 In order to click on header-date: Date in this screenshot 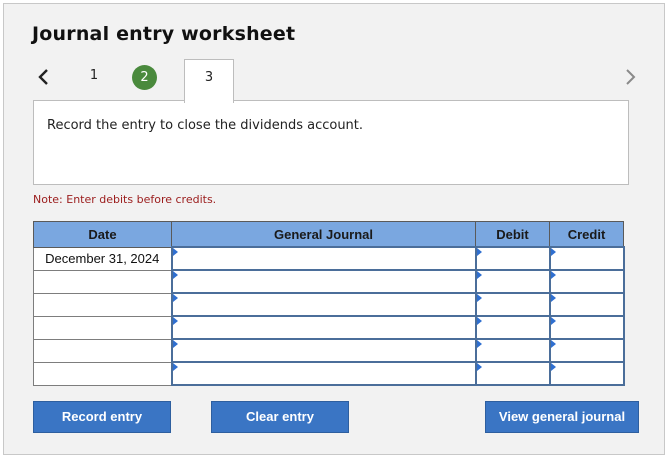, I will do `click(102, 234)`.